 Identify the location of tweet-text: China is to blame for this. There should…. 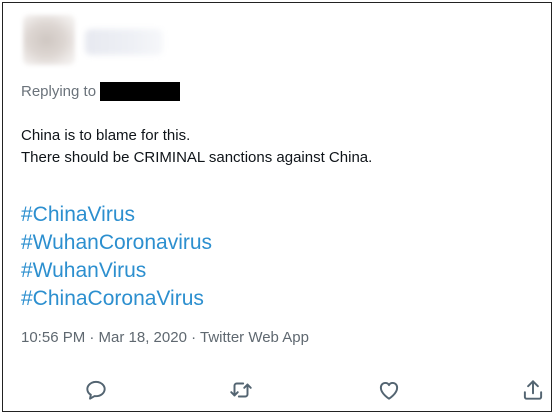
(196, 147).